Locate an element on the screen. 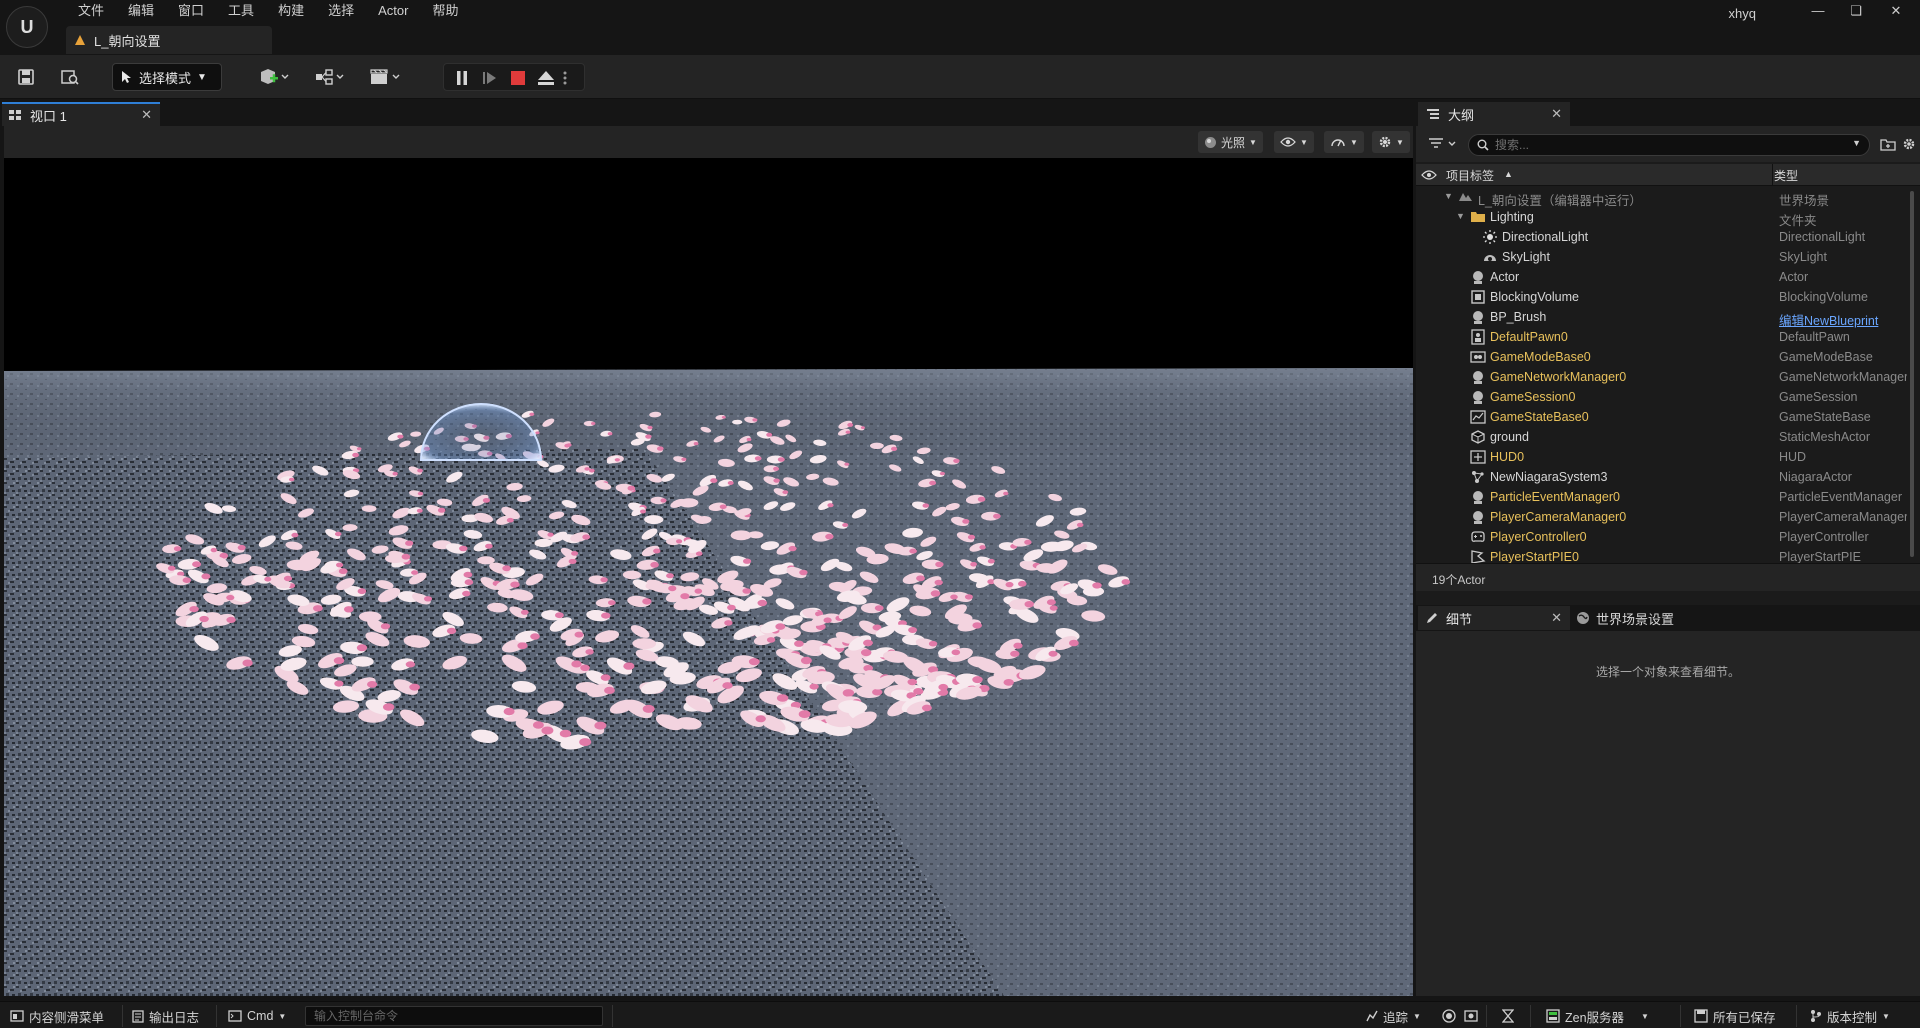 This screenshot has height=1028, width=1920. viewport-settings-dropdown: ▼ is located at coordinates (1391, 142).